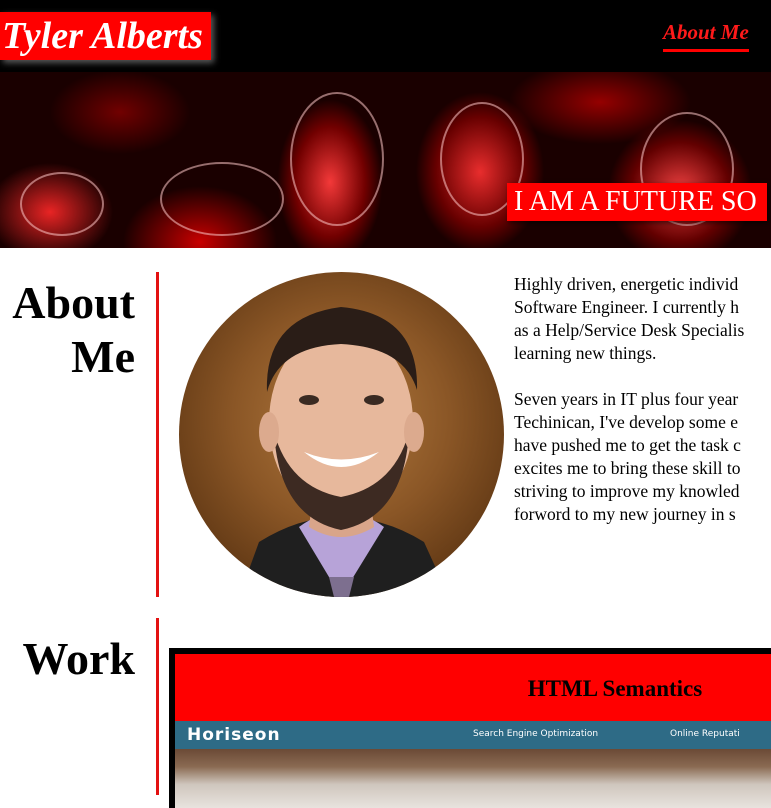  Describe the element at coordinates (626, 284) in the screenshot. I see `about-line: Highly driven, energetic individ` at that location.